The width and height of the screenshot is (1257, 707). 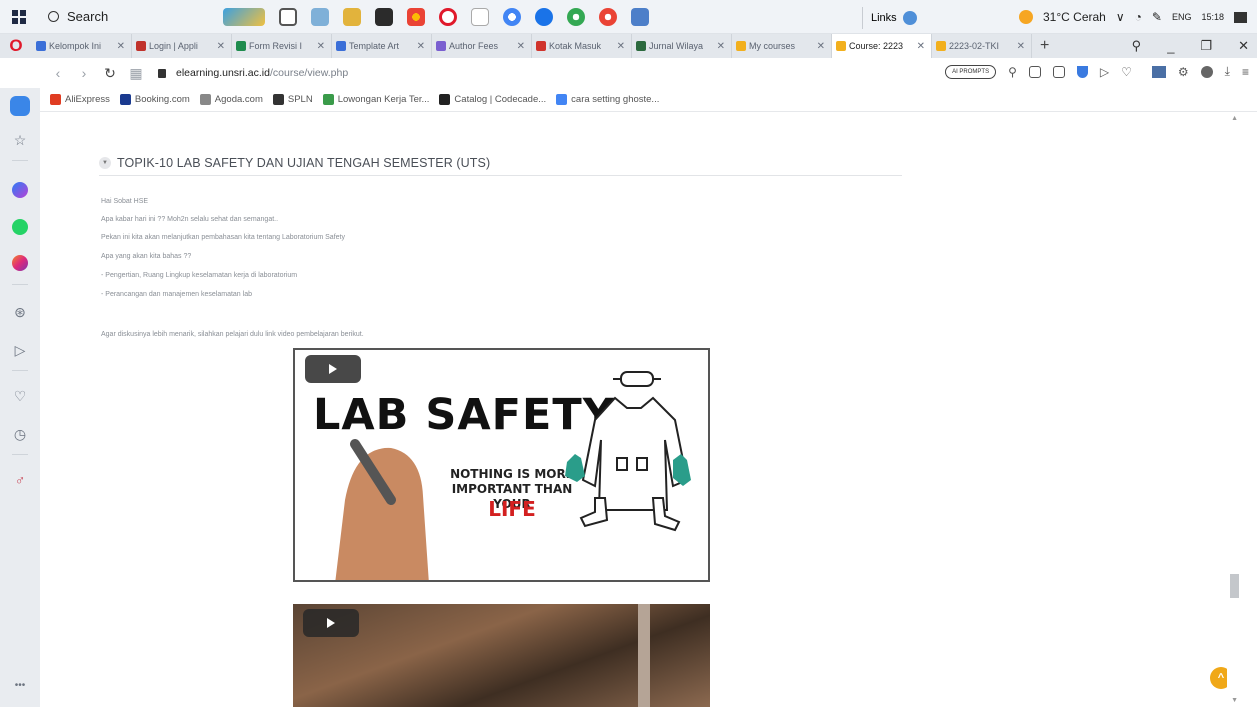 I want to click on pinboard-icon: ♂, so click(x=20, y=480).